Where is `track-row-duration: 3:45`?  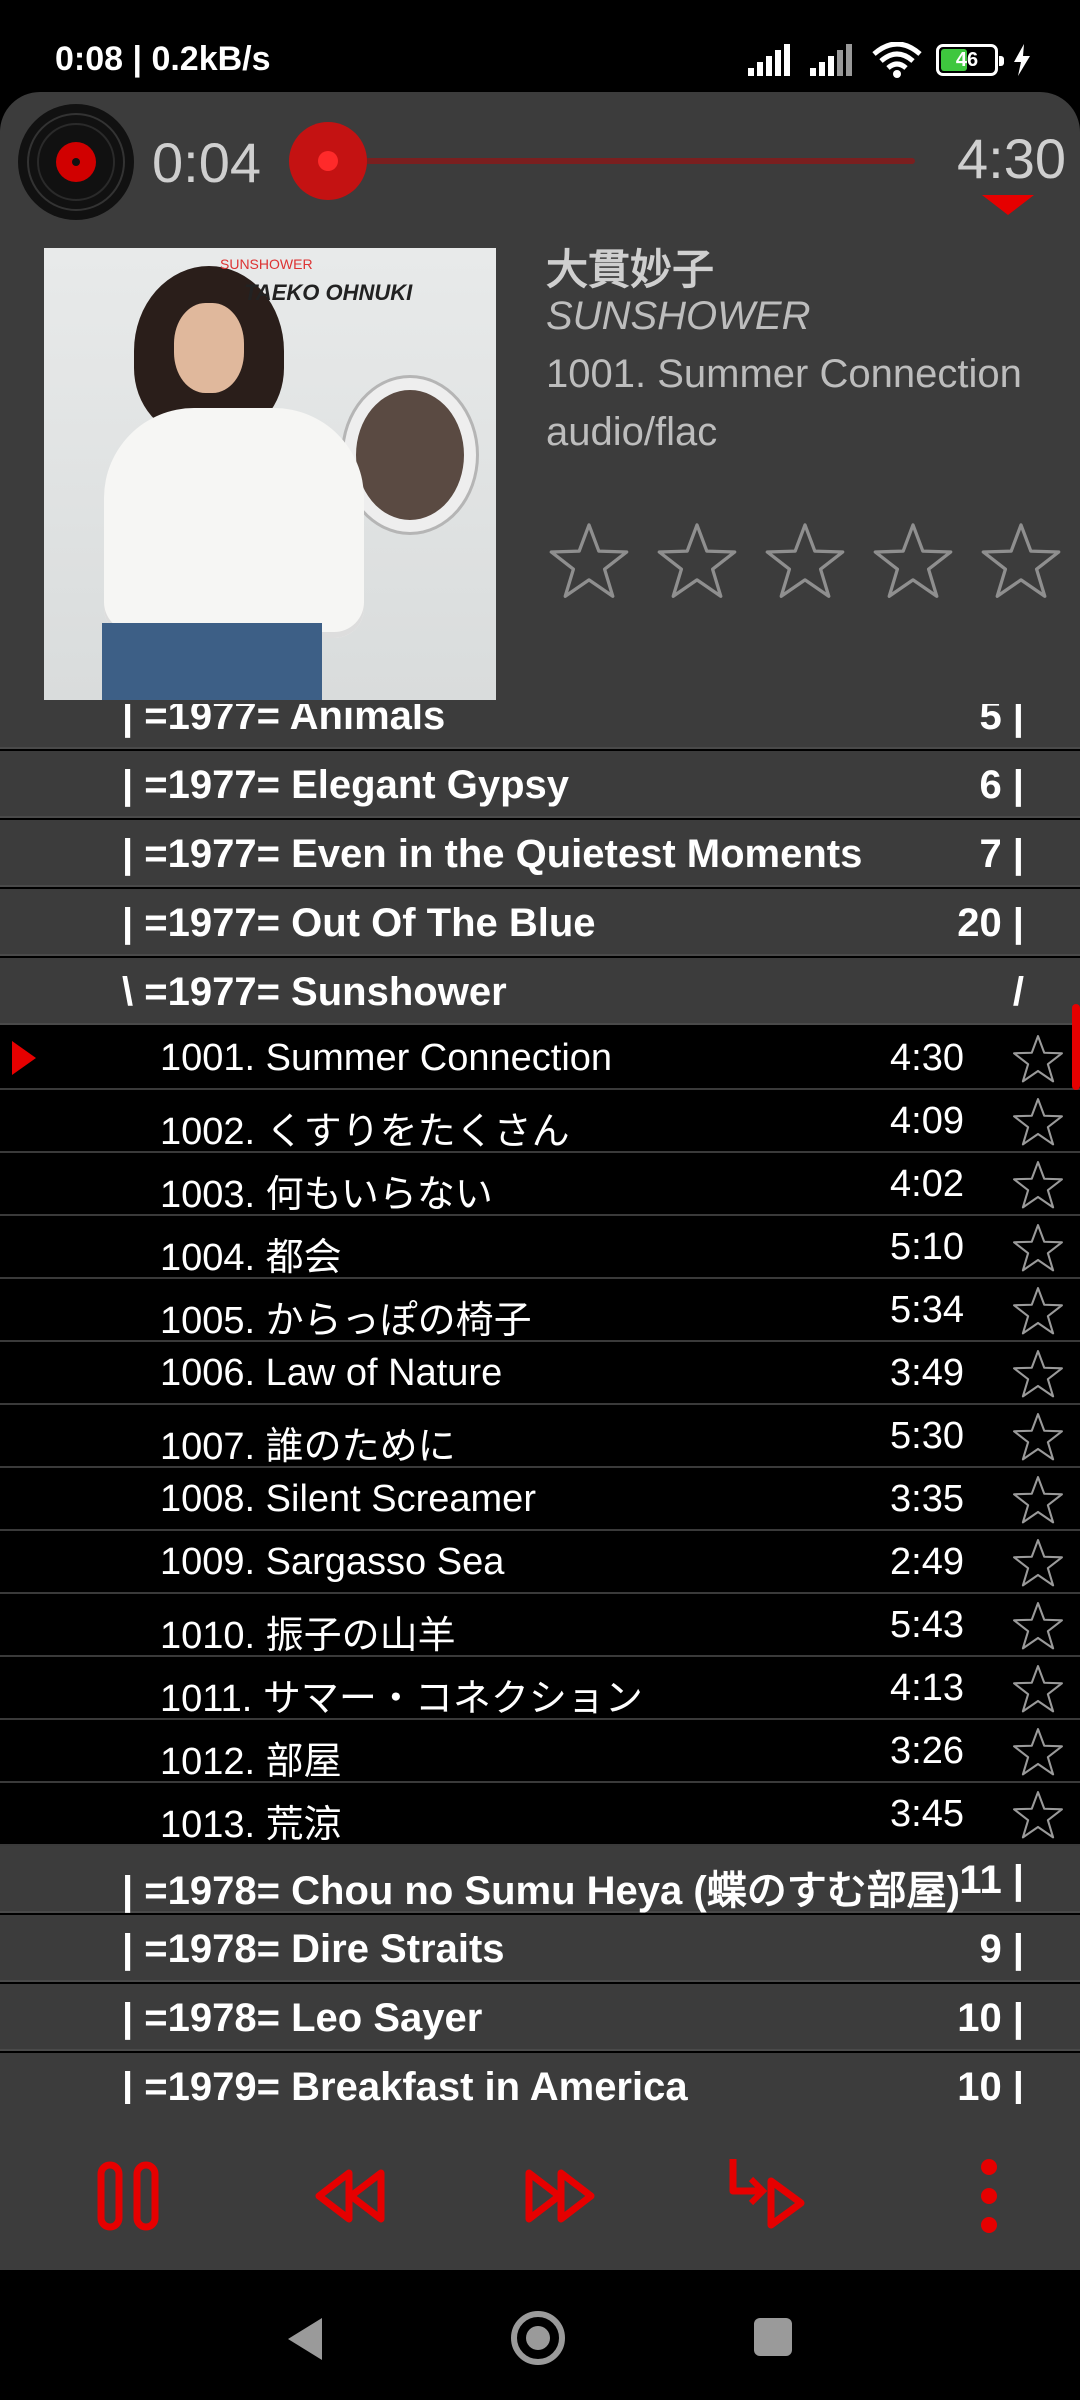
track-row-duration: 3:45 is located at coordinates (927, 1814).